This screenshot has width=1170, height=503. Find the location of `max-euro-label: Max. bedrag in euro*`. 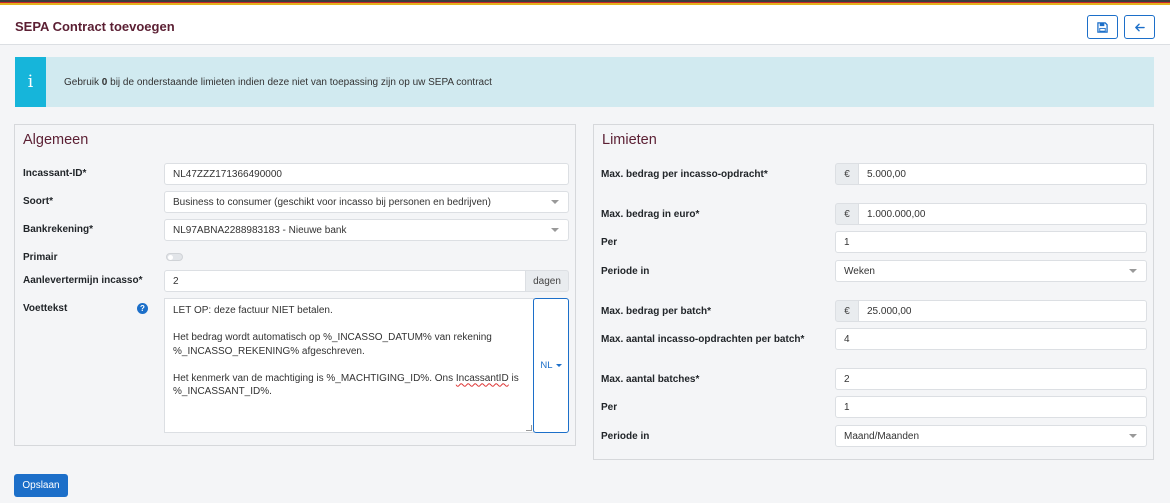

max-euro-label: Max. bedrag in euro* is located at coordinates (650, 214).